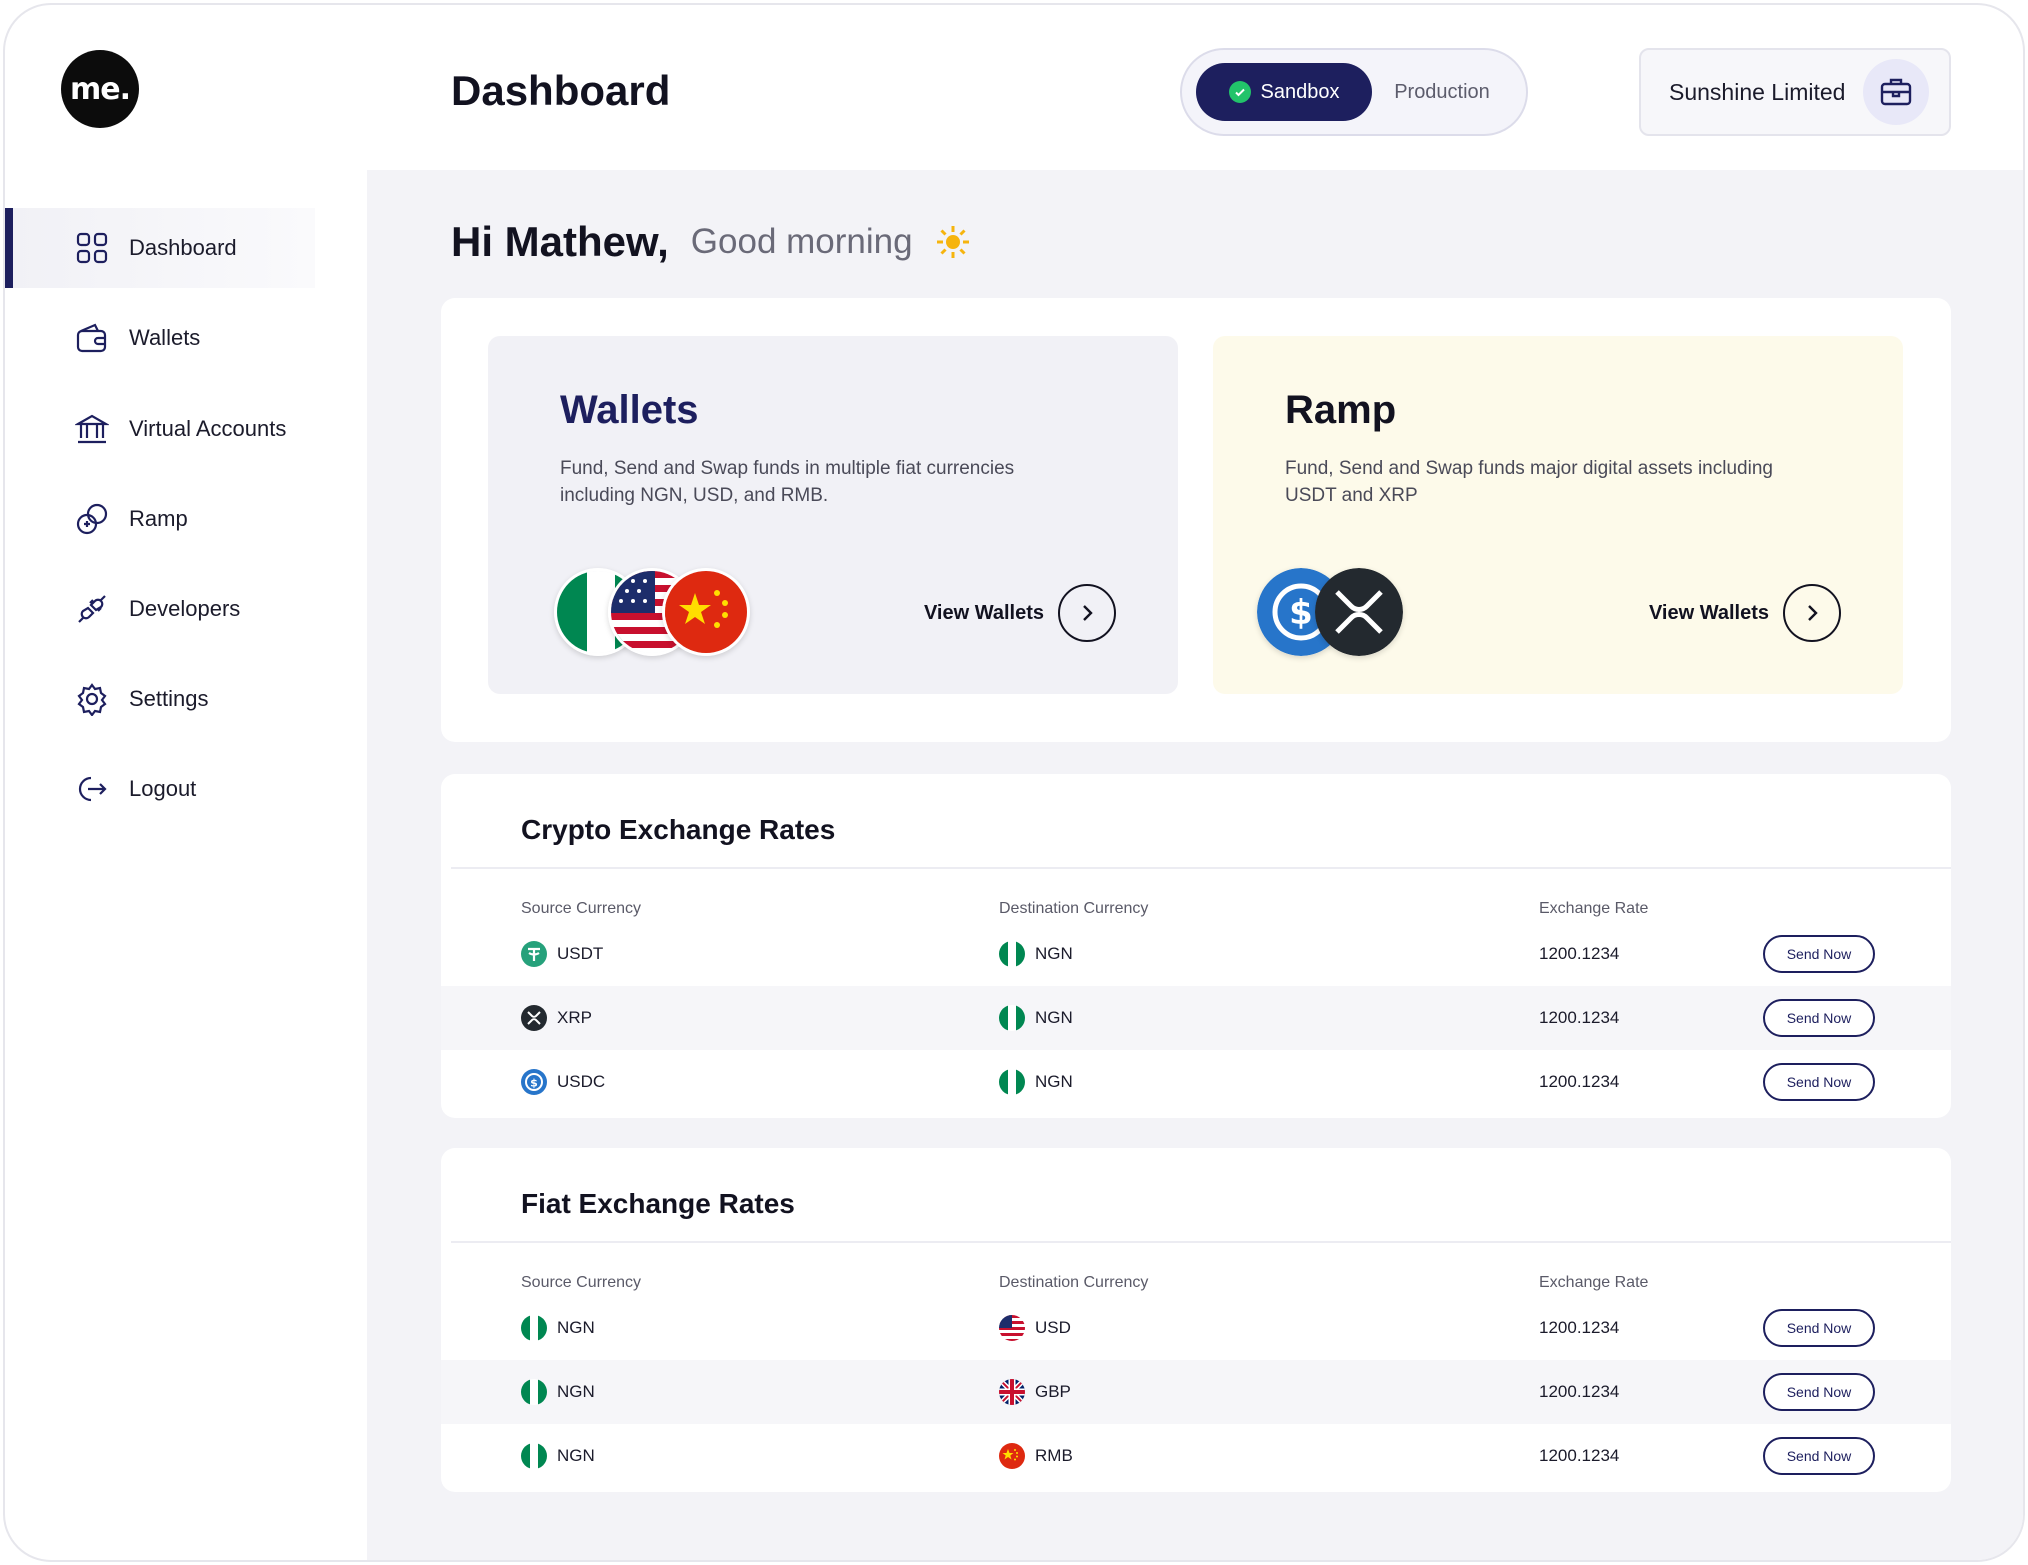  Describe the element at coordinates (1196, 954) in the screenshot. I see `table-row: USDT NGN 1200.1234 Send Now` at that location.